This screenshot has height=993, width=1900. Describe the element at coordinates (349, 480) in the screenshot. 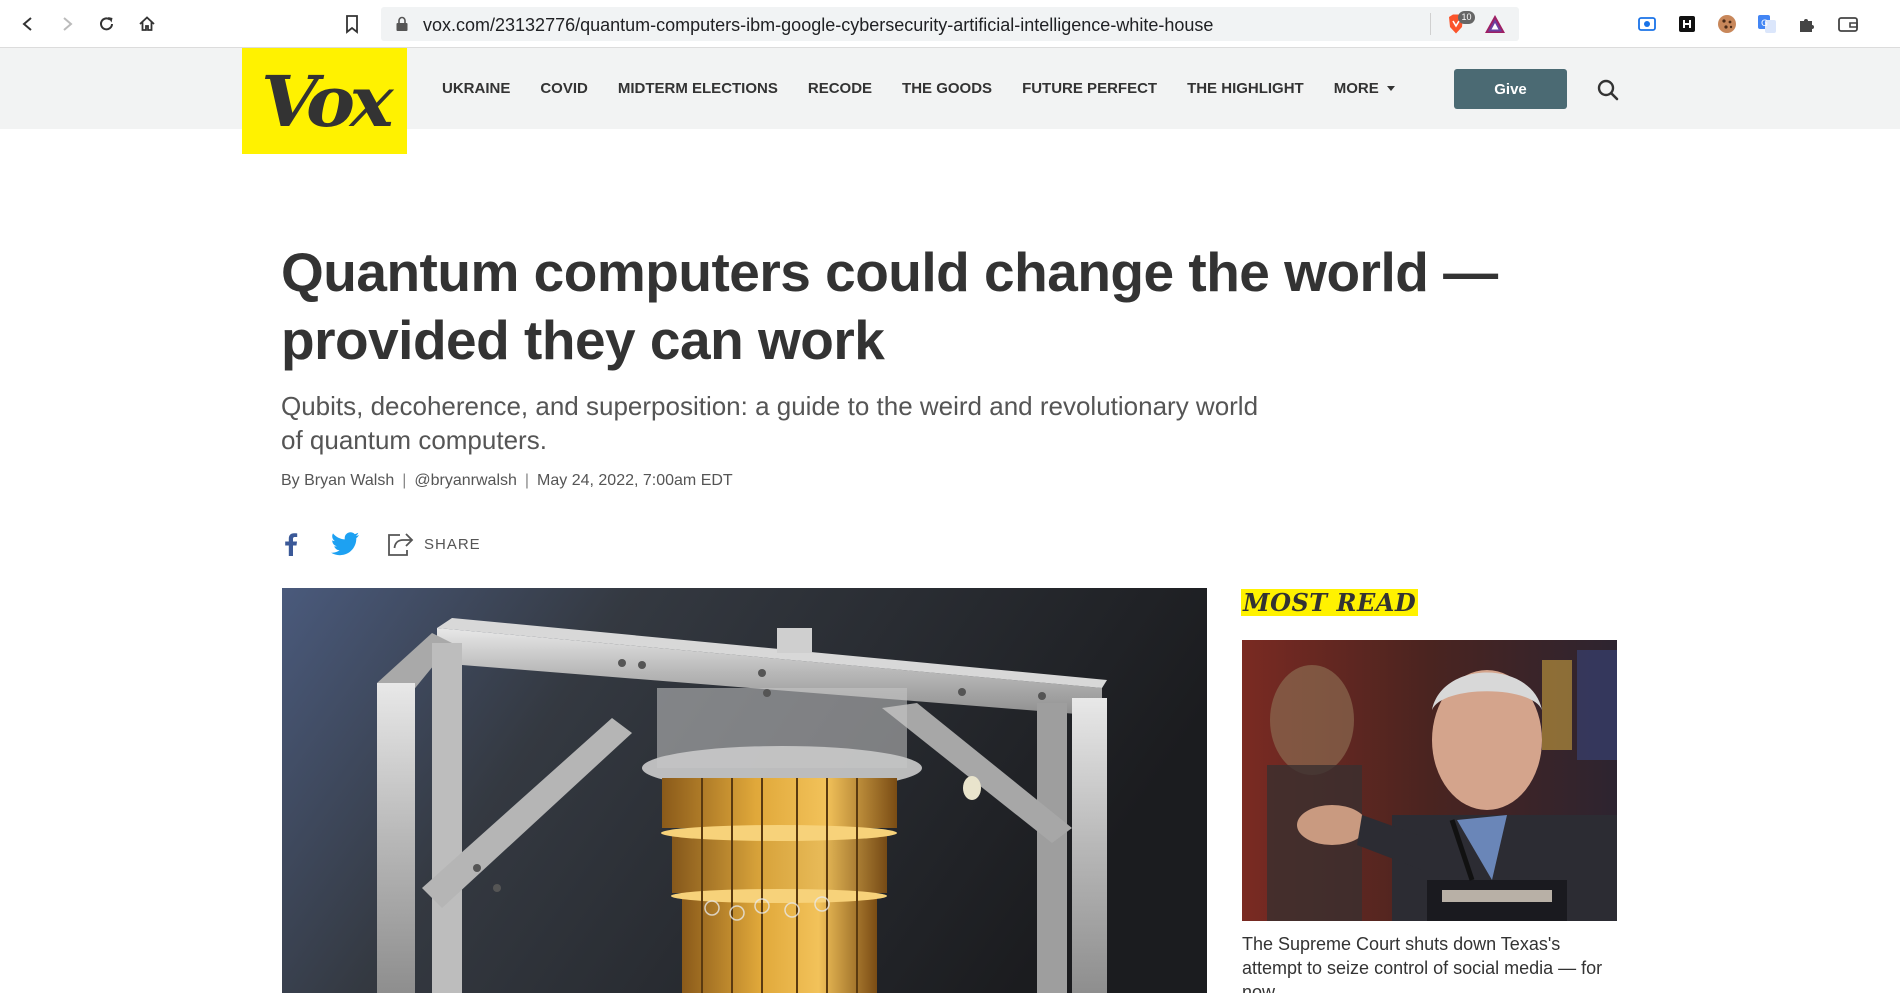

I see `author-link: Bryan Walsh` at that location.